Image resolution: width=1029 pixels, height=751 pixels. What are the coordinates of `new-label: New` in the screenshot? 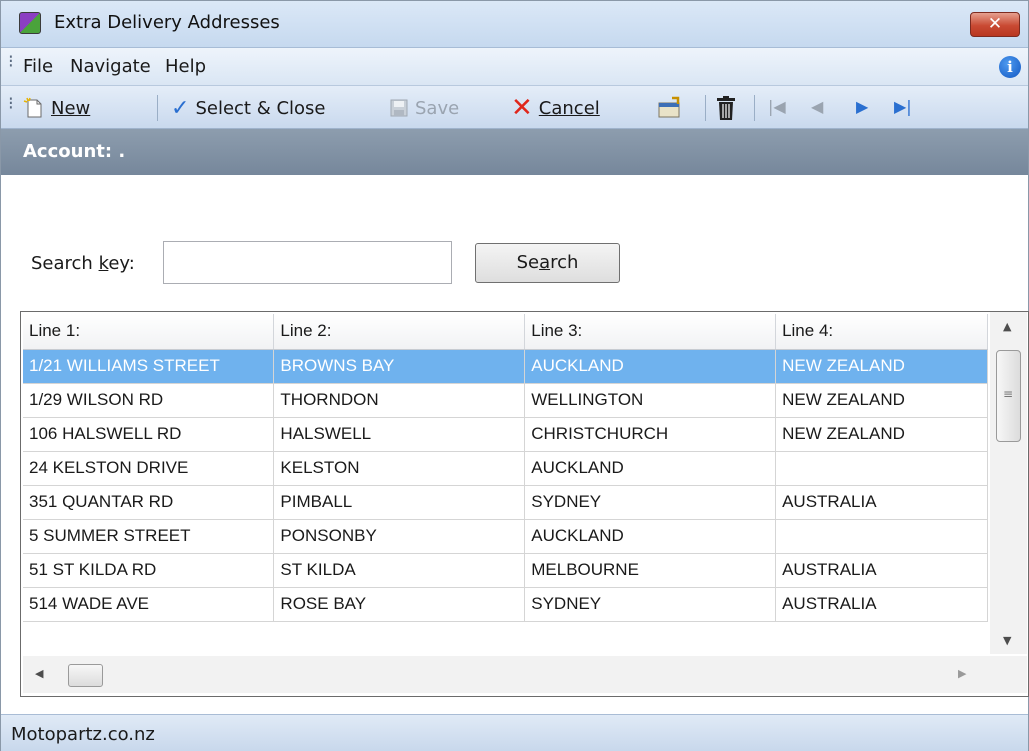 It's located at (71, 108).